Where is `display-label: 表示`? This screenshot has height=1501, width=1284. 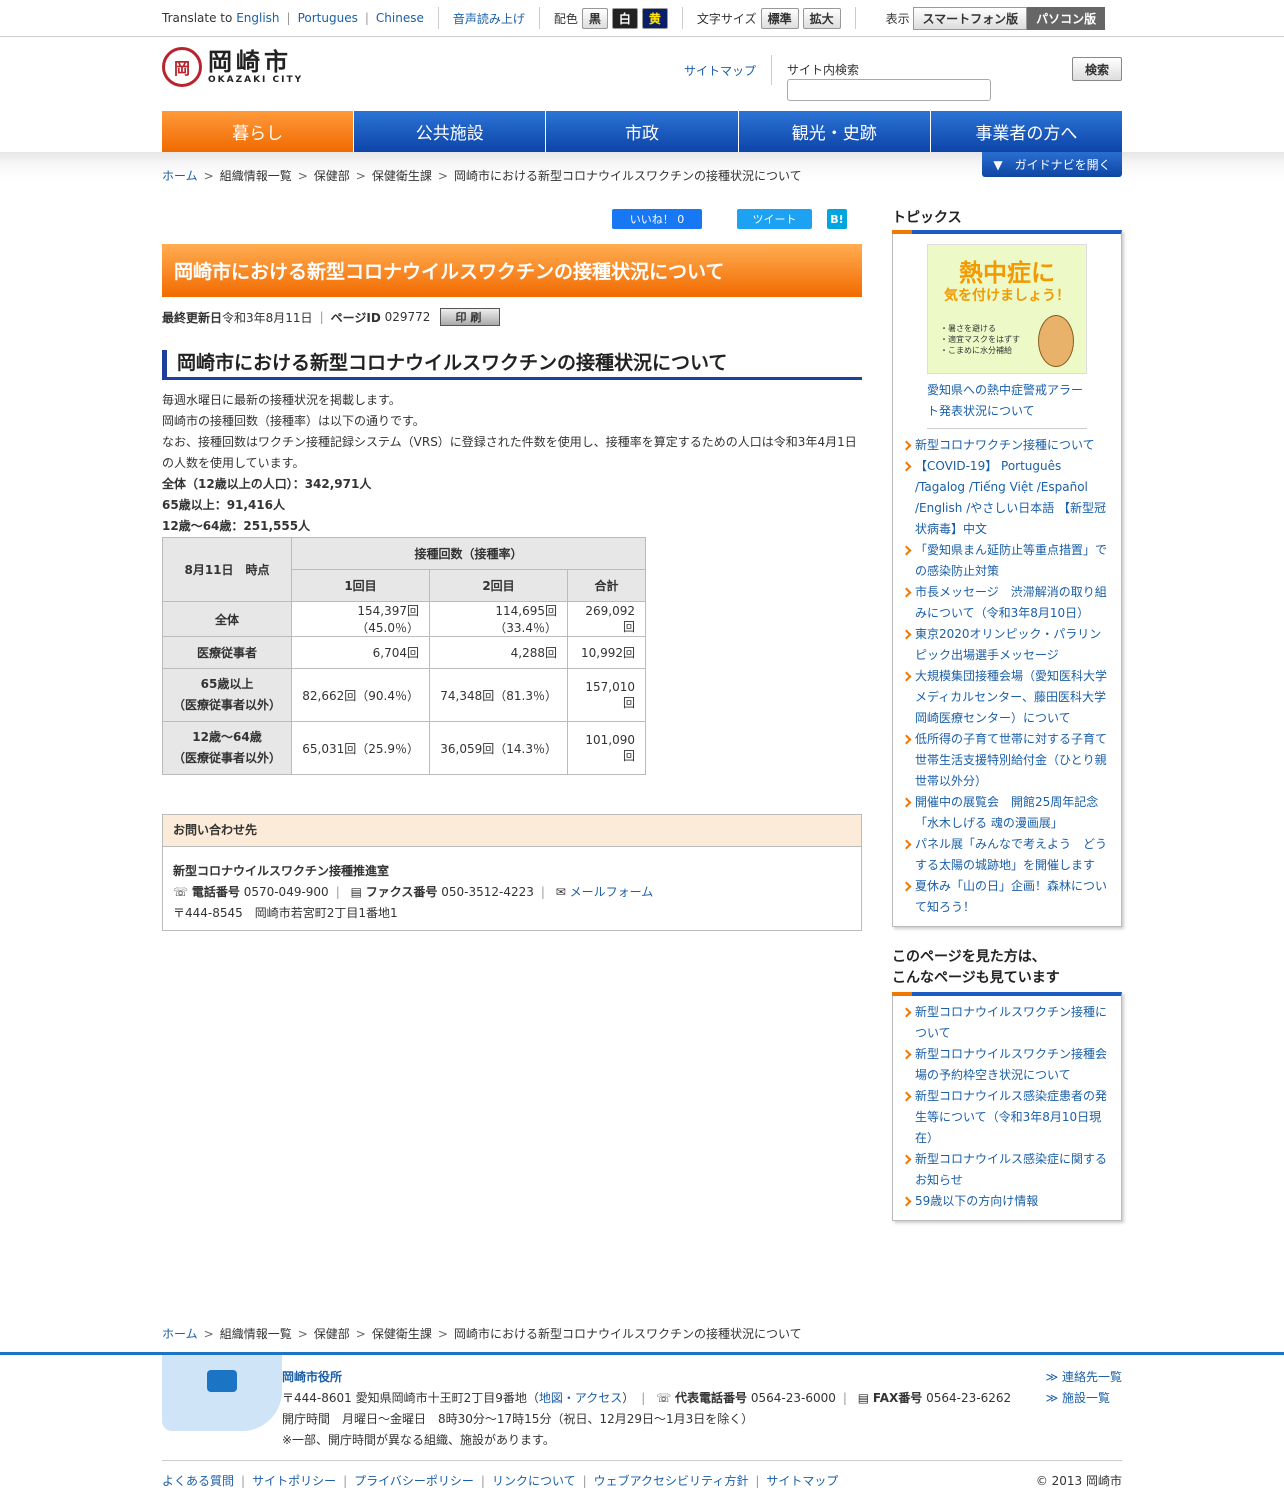 display-label: 表示 is located at coordinates (897, 18).